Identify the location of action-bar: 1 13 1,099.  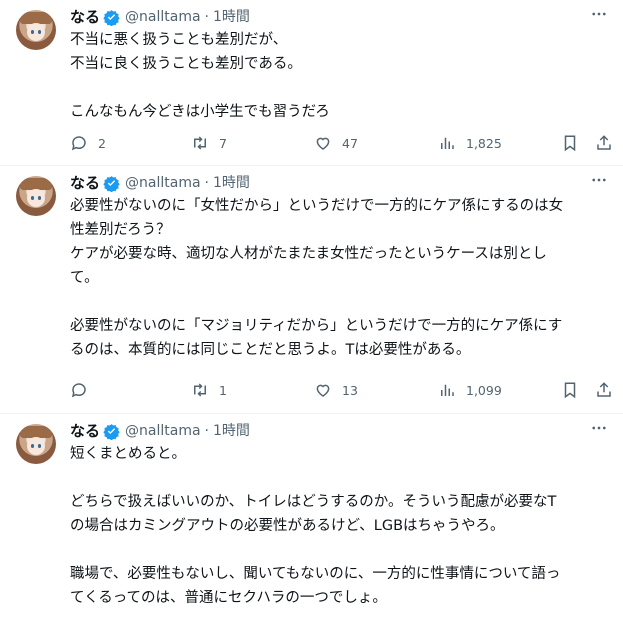
(340, 390).